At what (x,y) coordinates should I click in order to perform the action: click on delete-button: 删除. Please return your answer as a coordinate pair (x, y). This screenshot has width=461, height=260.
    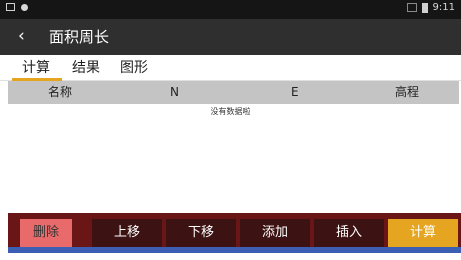
    Looking at the image, I should click on (46, 233).